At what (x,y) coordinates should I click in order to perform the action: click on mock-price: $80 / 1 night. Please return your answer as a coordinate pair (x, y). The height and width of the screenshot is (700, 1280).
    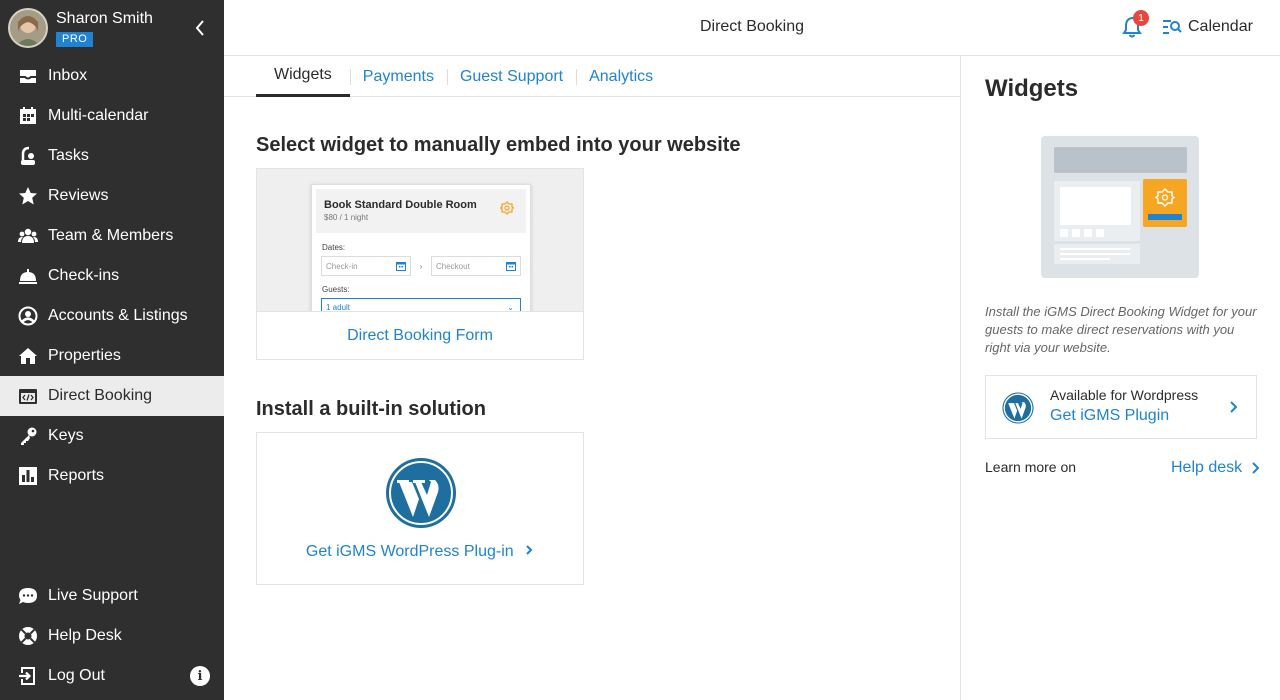
    Looking at the image, I should click on (346, 217).